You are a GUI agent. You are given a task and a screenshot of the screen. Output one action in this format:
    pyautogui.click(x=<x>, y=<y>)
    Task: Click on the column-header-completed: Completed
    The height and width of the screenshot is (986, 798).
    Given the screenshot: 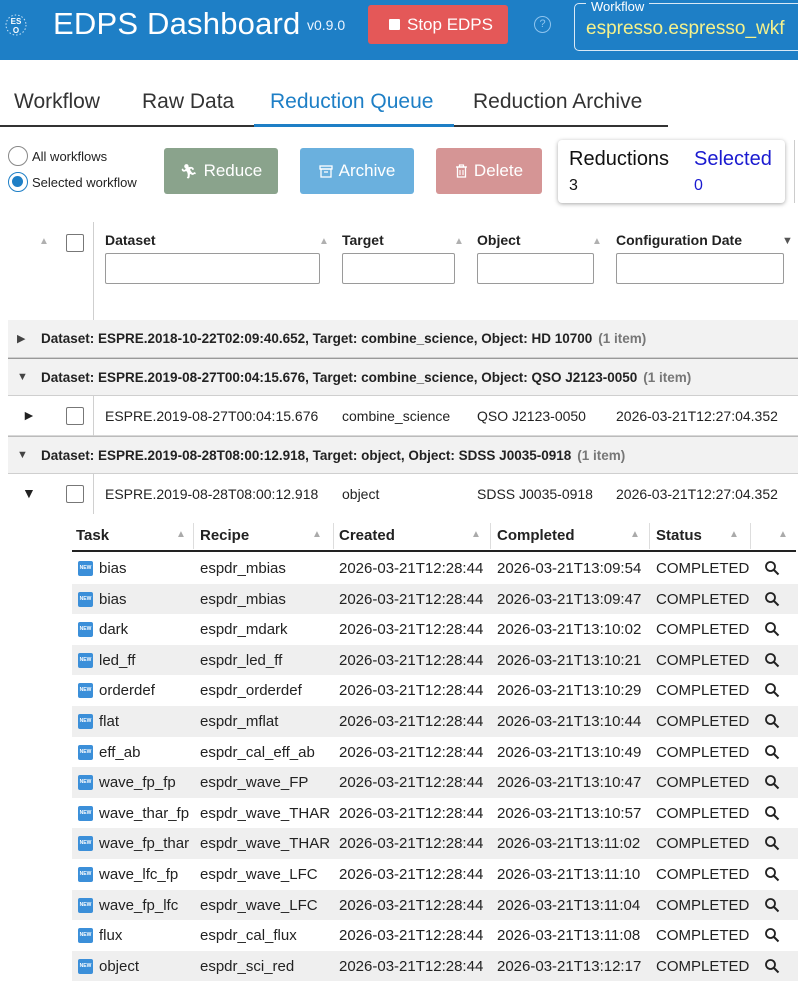 What is the action you would take?
    pyautogui.click(x=536, y=535)
    